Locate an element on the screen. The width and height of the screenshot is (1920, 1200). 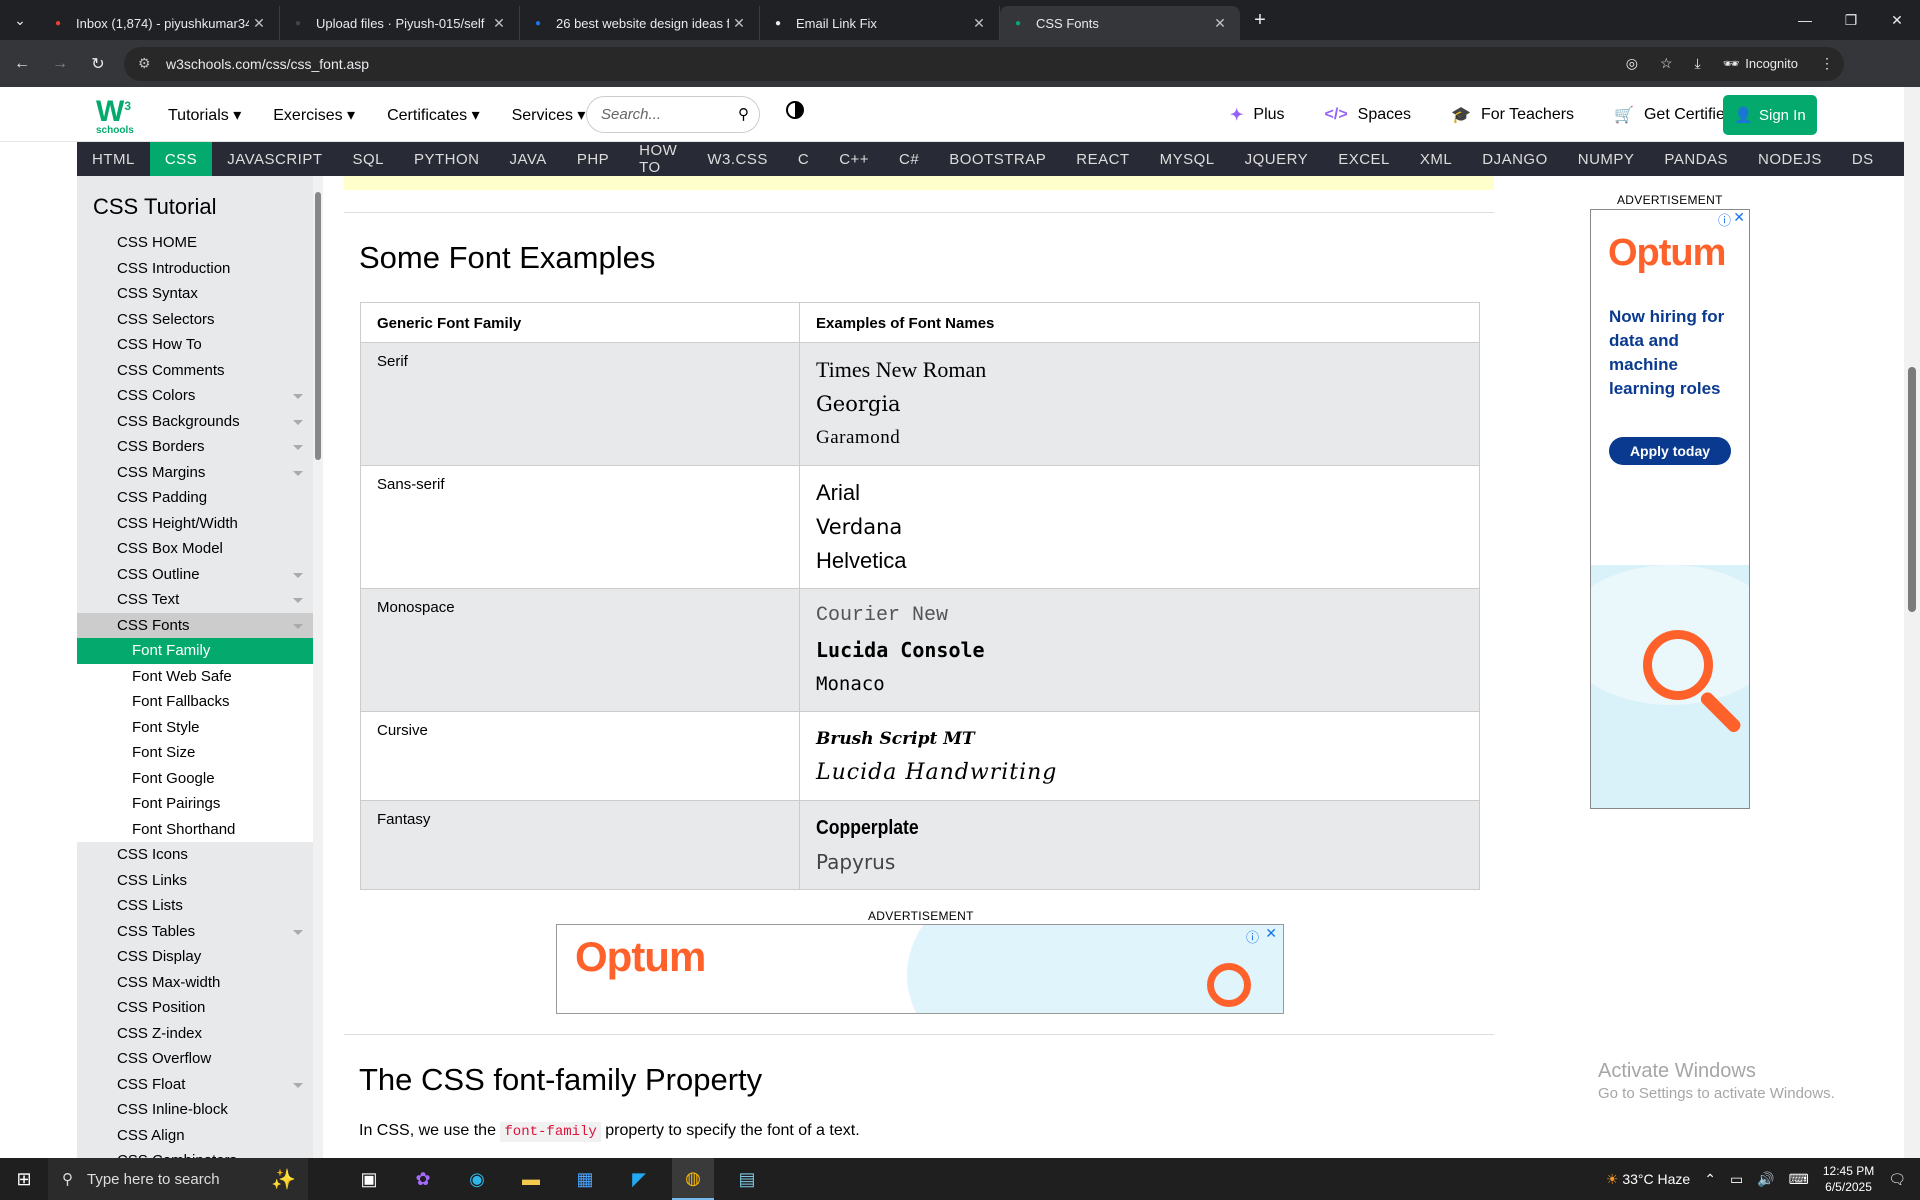
notepad-icon: ▤ is located at coordinates (747, 1179).